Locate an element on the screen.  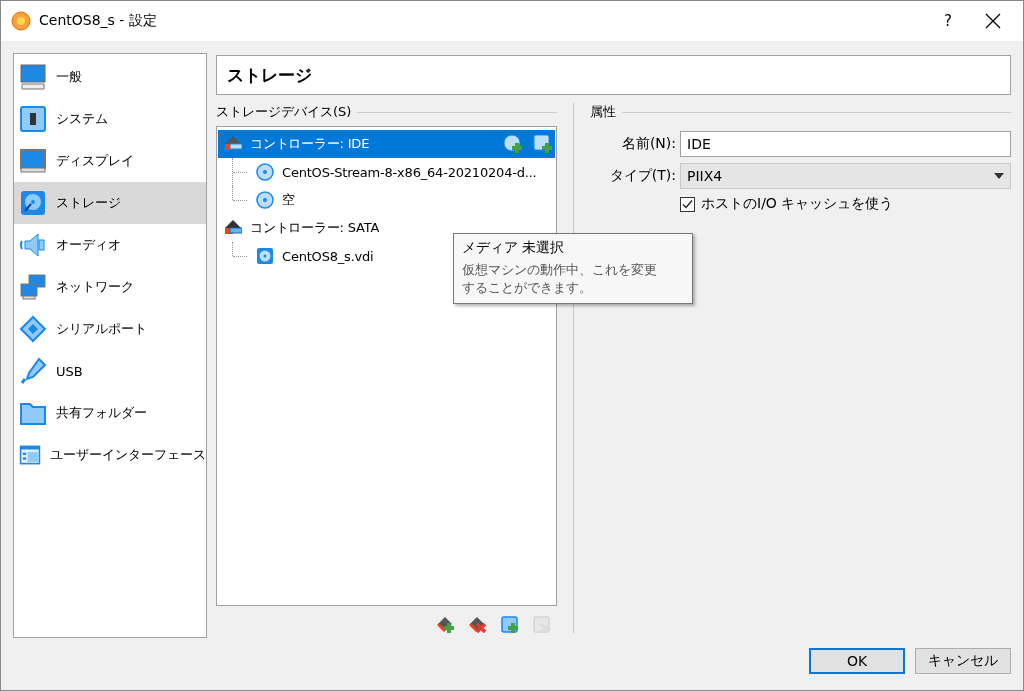
dropdown-caret-icon is located at coordinates (999, 176).